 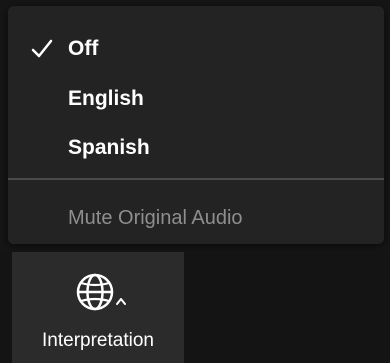 What do you see at coordinates (196, 49) in the screenshot?
I see `menu-item-off: Off` at bounding box center [196, 49].